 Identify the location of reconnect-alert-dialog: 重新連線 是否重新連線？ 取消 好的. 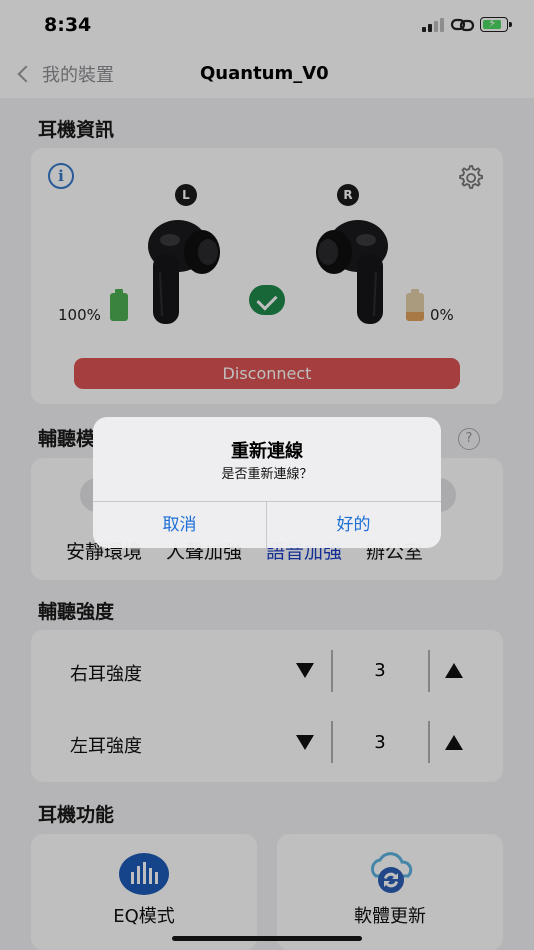
(267, 482).